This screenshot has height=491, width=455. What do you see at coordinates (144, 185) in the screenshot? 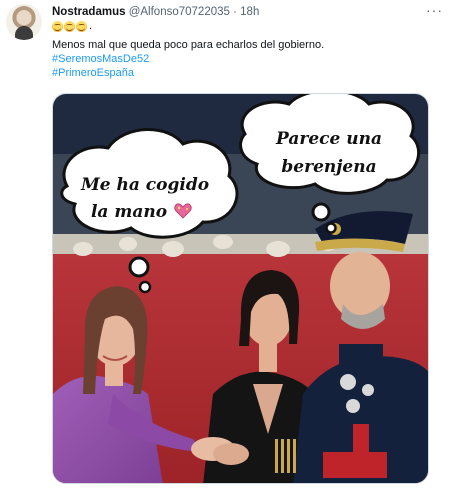
I see `bubble-left-line-1: Me ha cogido` at bounding box center [144, 185].